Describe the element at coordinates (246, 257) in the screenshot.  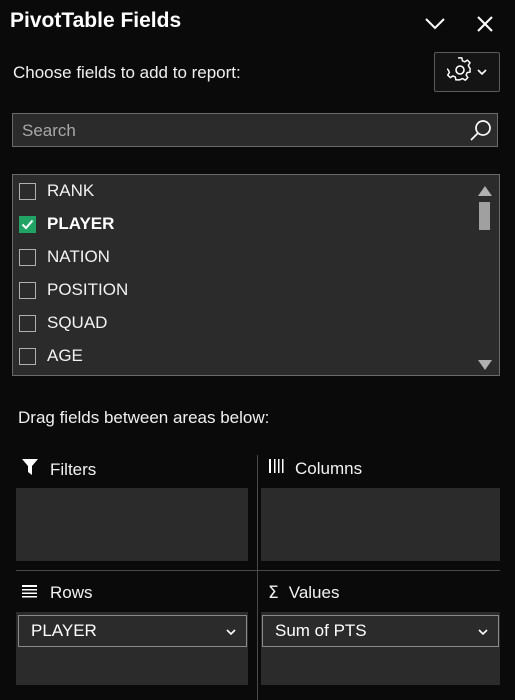
I see `field-item-nation: NATION` at that location.